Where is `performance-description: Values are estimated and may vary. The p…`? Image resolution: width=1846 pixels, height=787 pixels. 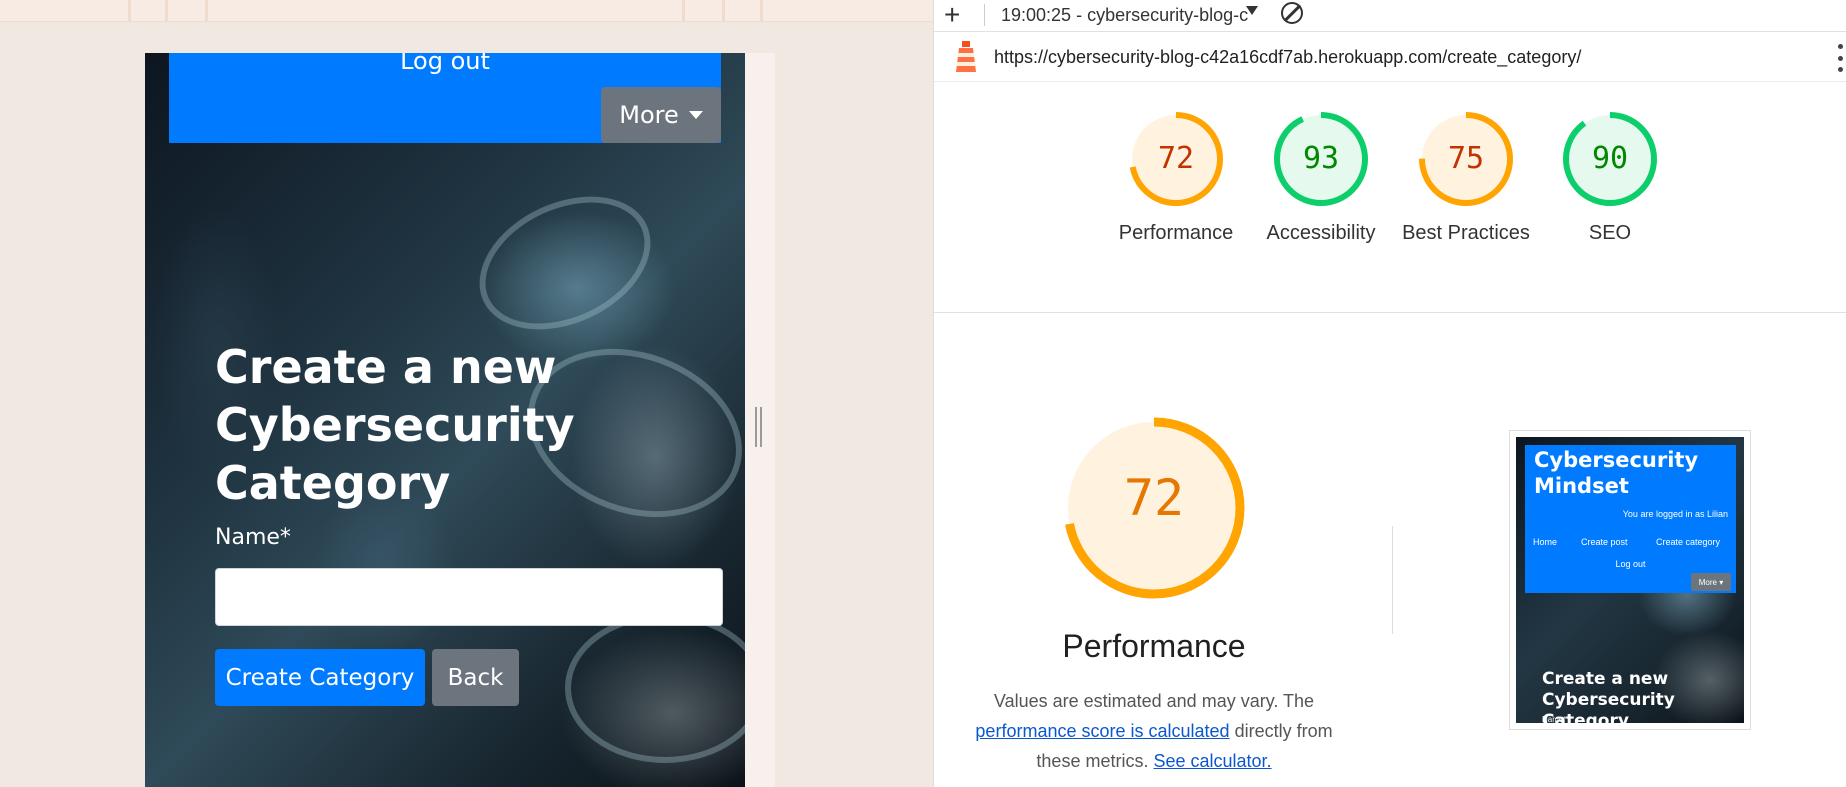
performance-description: Values are estimated and may vary. The p… is located at coordinates (1154, 731).